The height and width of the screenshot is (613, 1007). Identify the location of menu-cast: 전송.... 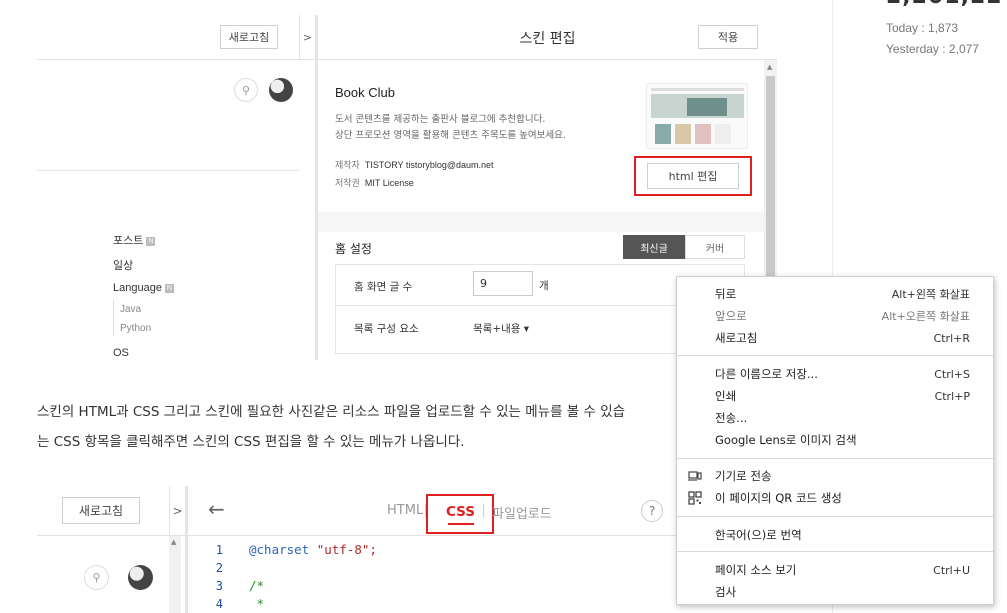
(835, 418).